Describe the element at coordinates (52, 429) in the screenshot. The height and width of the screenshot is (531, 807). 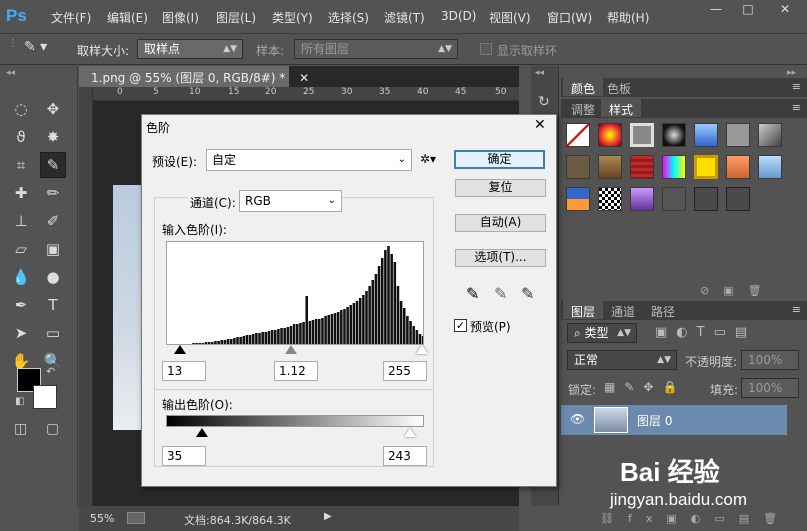
I see `screen-mode-icon: ▢` at that location.